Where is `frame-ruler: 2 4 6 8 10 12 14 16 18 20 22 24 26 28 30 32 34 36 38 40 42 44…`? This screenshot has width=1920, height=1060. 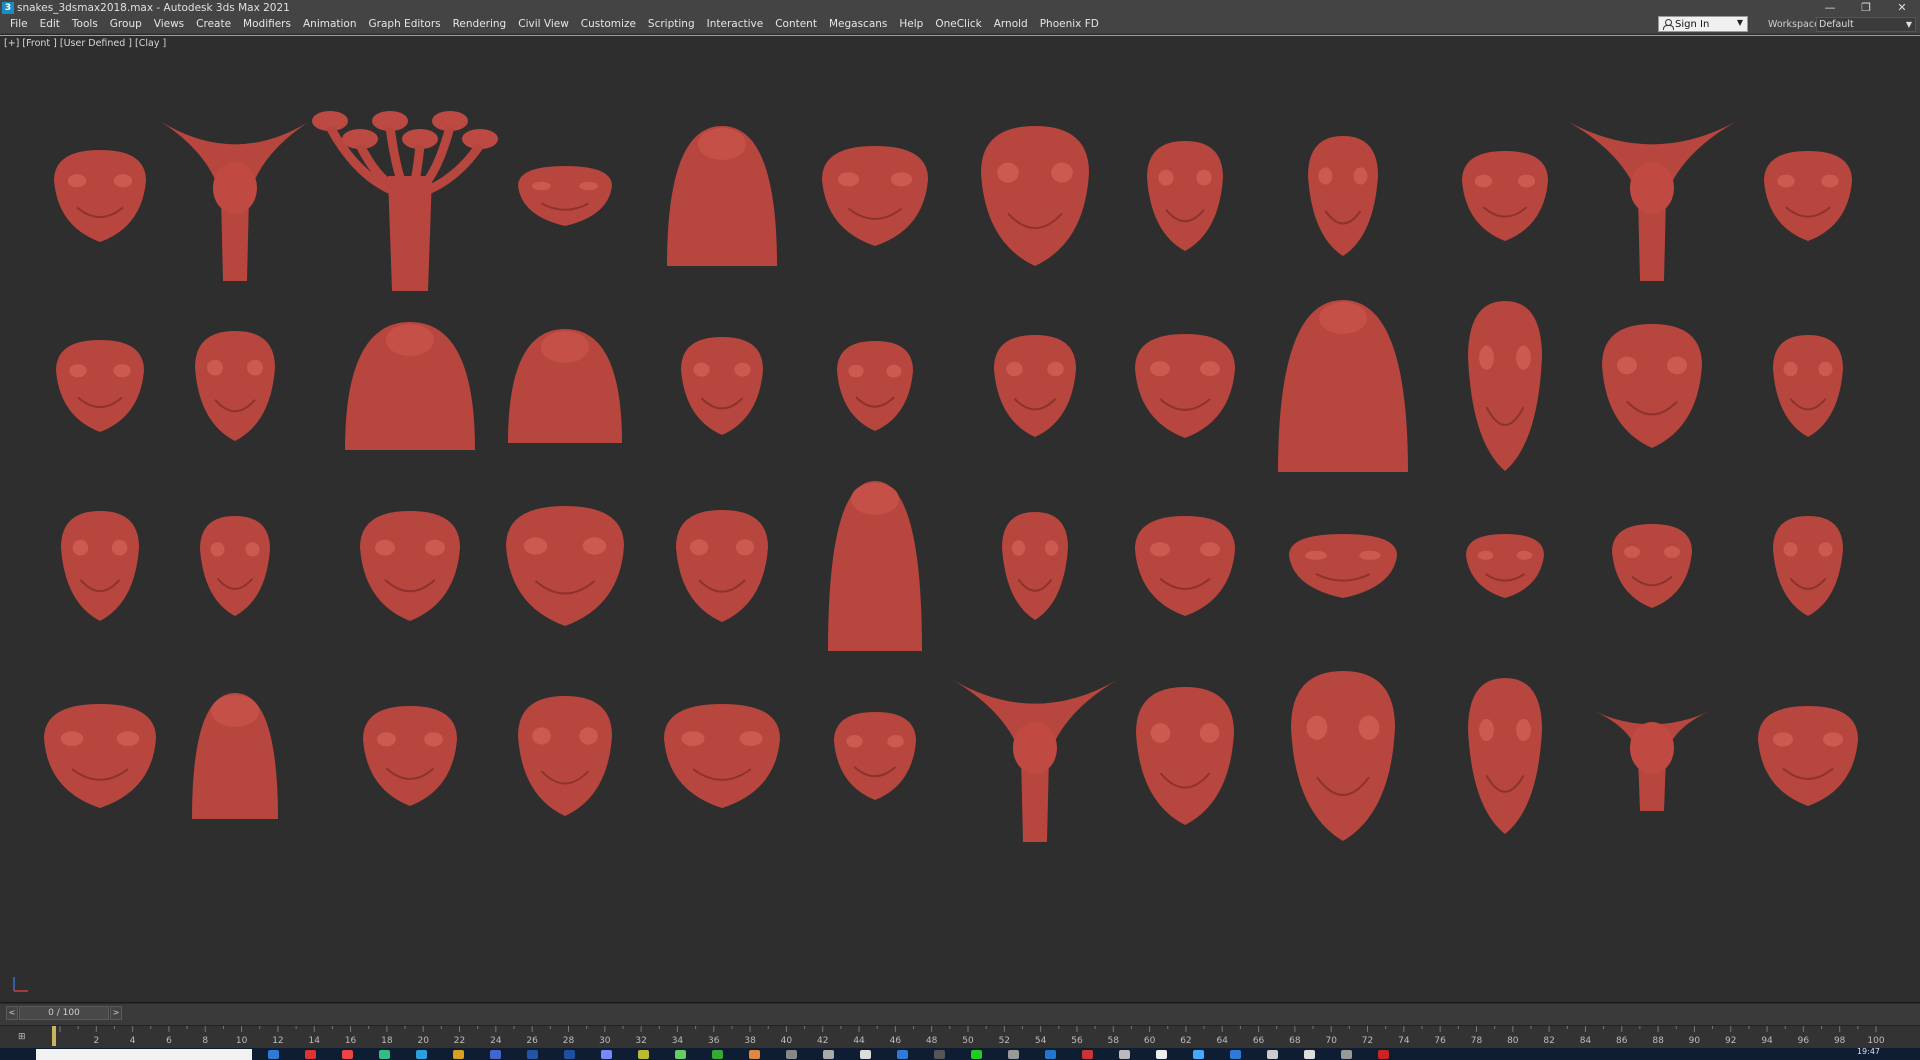
frame-ruler: 2 4 6 8 10 12 14 16 18 20 22 24 26 28 30 32 34 36 38 40 42 44… is located at coordinates (968, 1037).